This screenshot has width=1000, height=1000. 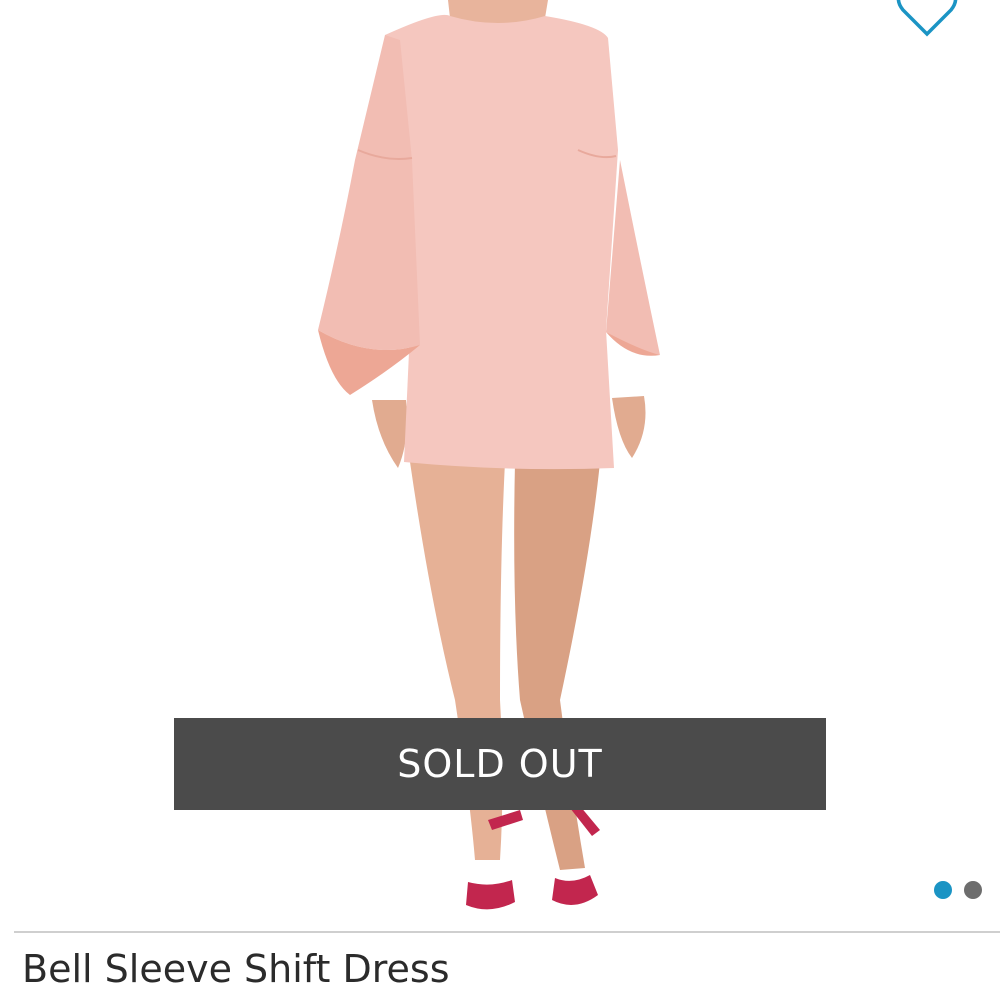 What do you see at coordinates (927, 20) in the screenshot?
I see `heart-outline-icon` at bounding box center [927, 20].